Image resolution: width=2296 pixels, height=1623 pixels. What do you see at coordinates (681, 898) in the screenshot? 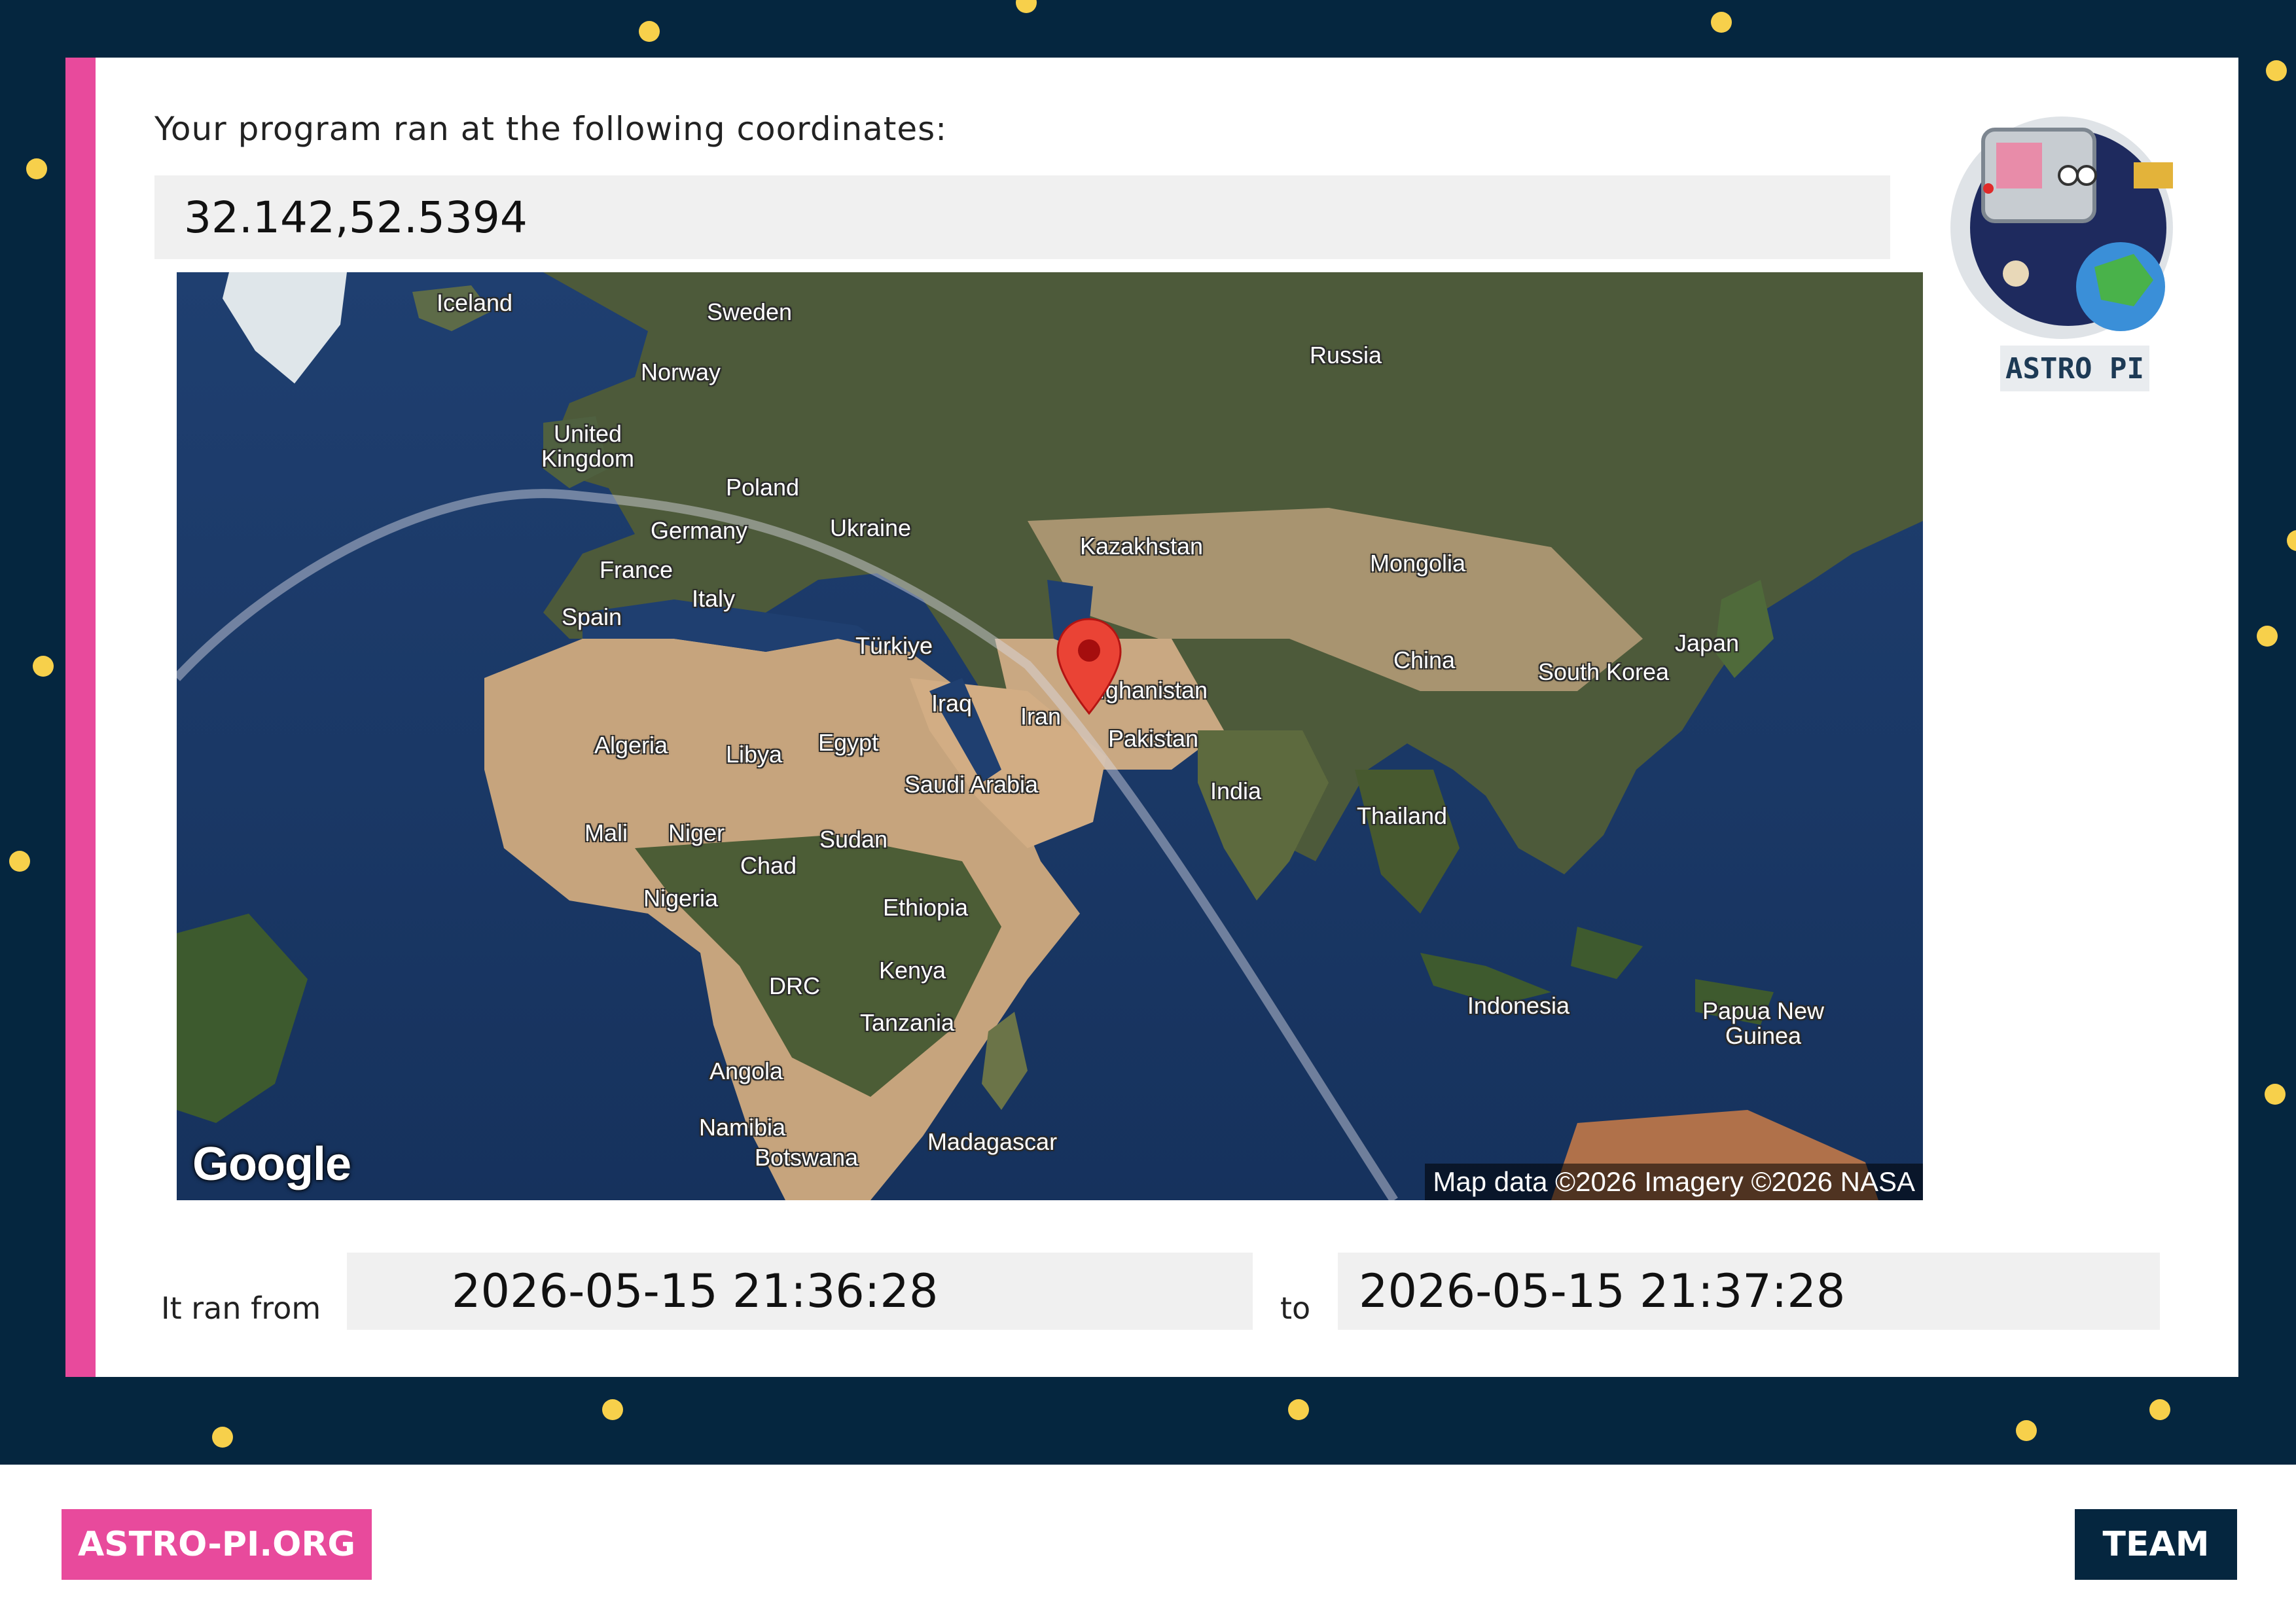
I see `map-label-nigeria: Nigeria` at bounding box center [681, 898].